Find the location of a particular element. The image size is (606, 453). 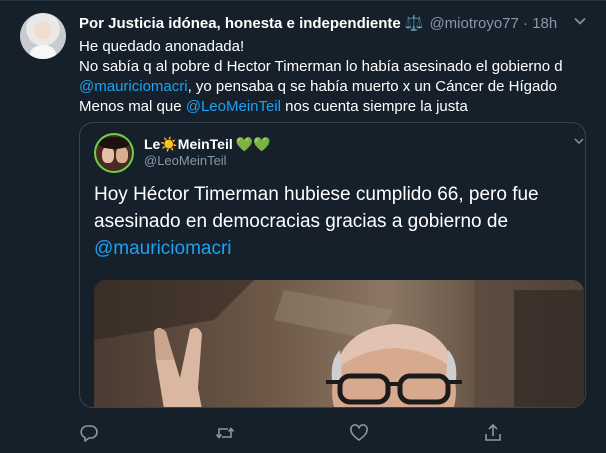

like-icon is located at coordinates (359, 433).